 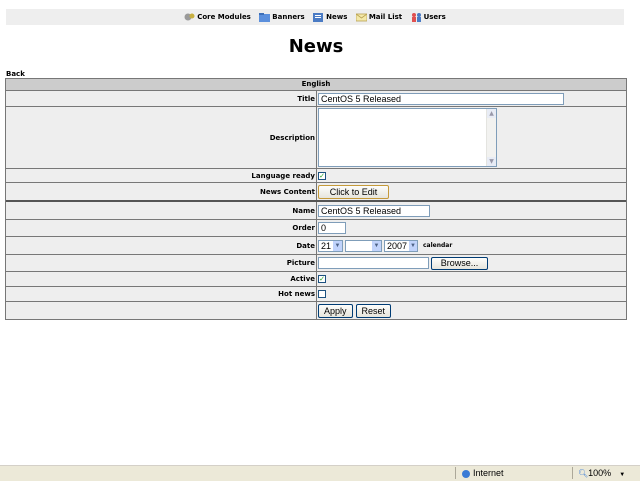 What do you see at coordinates (488, 473) in the screenshot?
I see `zone-label: Internet` at bounding box center [488, 473].